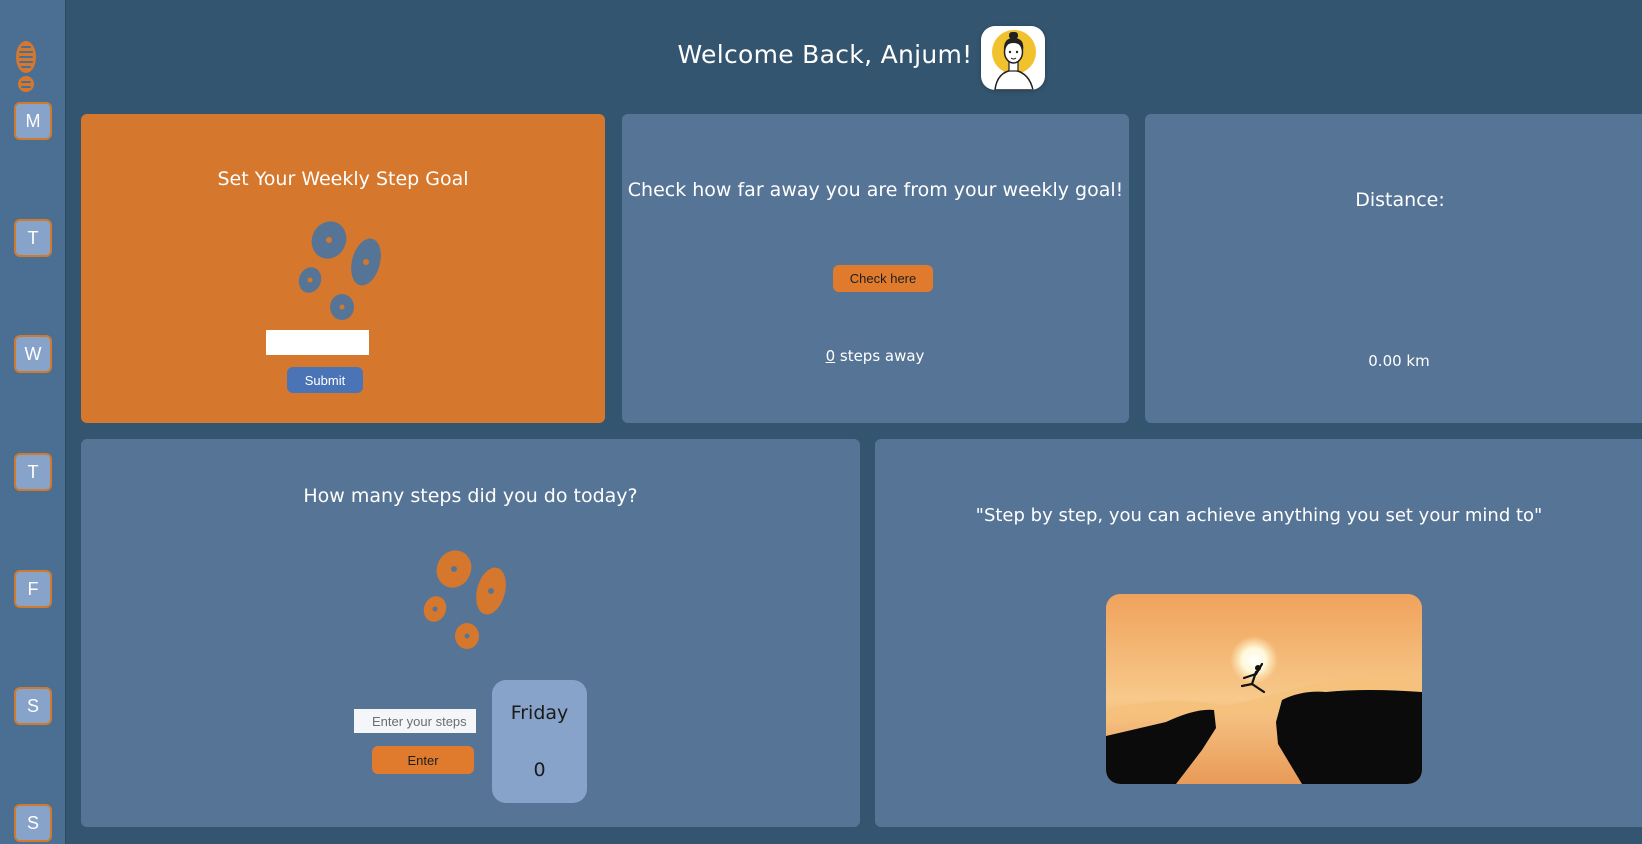 This screenshot has width=1642, height=844. I want to click on weekly-goal-title: Set Your Weekly Step Goal, so click(343, 179).